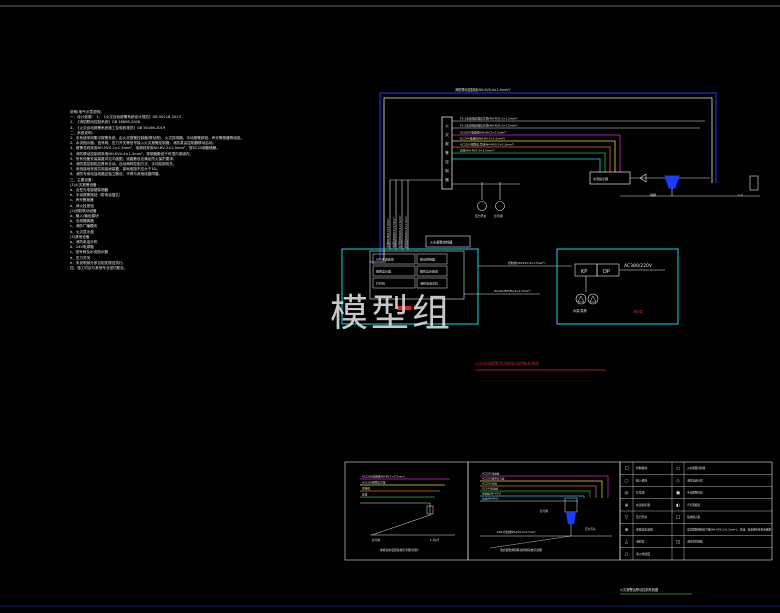 This screenshot has width=780, height=613. I want to click on legend-symbol-icon: ⊕, so click(627, 505).